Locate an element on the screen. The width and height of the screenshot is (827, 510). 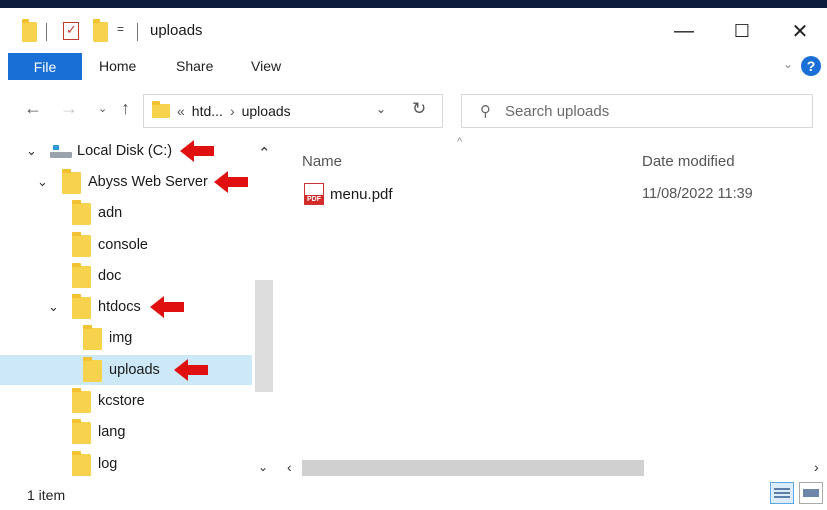
column-header-name: Name is located at coordinates (322, 161).